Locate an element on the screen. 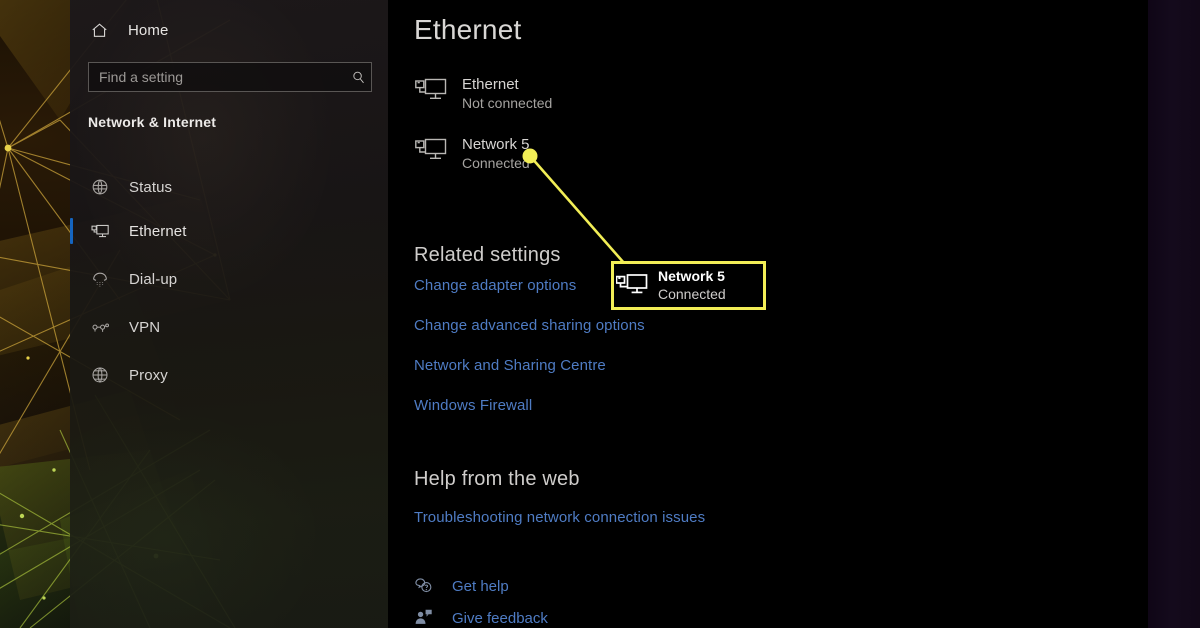 Image resolution: width=1200 pixels, height=628 pixels. related-settings-heading: Related settings is located at coordinates (487, 255).